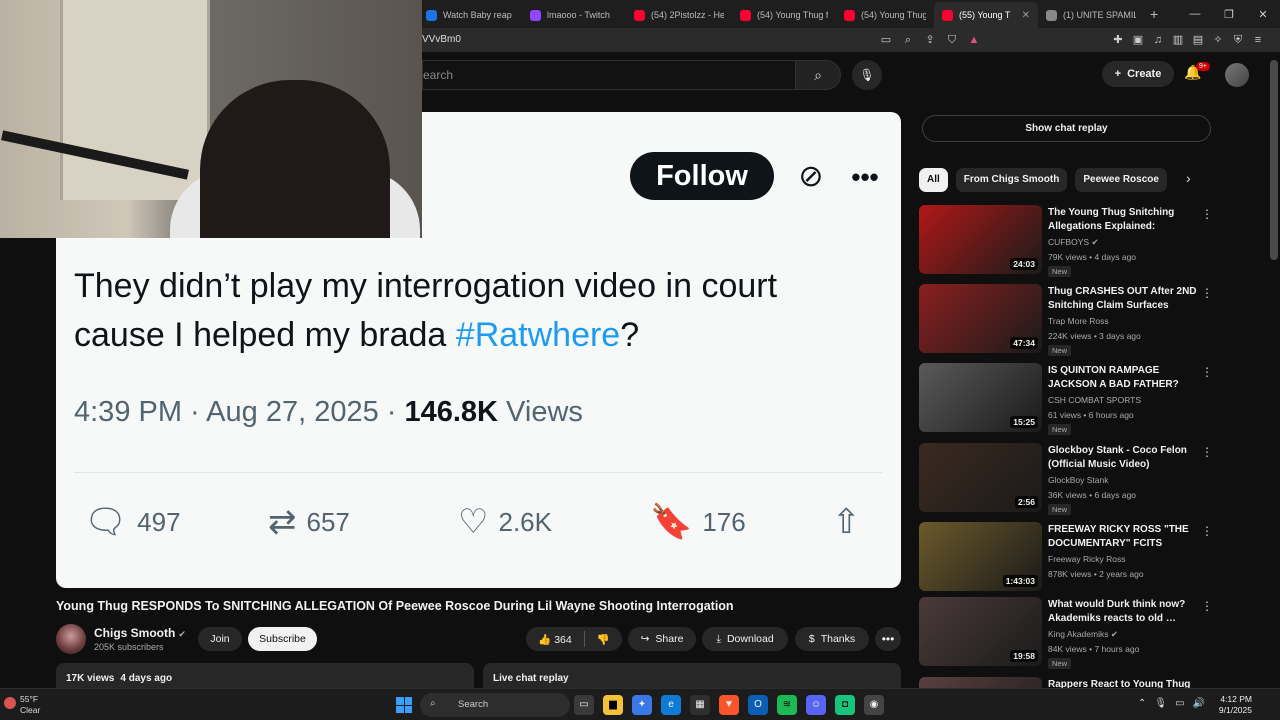  Describe the element at coordinates (1158, 40) in the screenshot. I see `media-icon: ♫` at that location.